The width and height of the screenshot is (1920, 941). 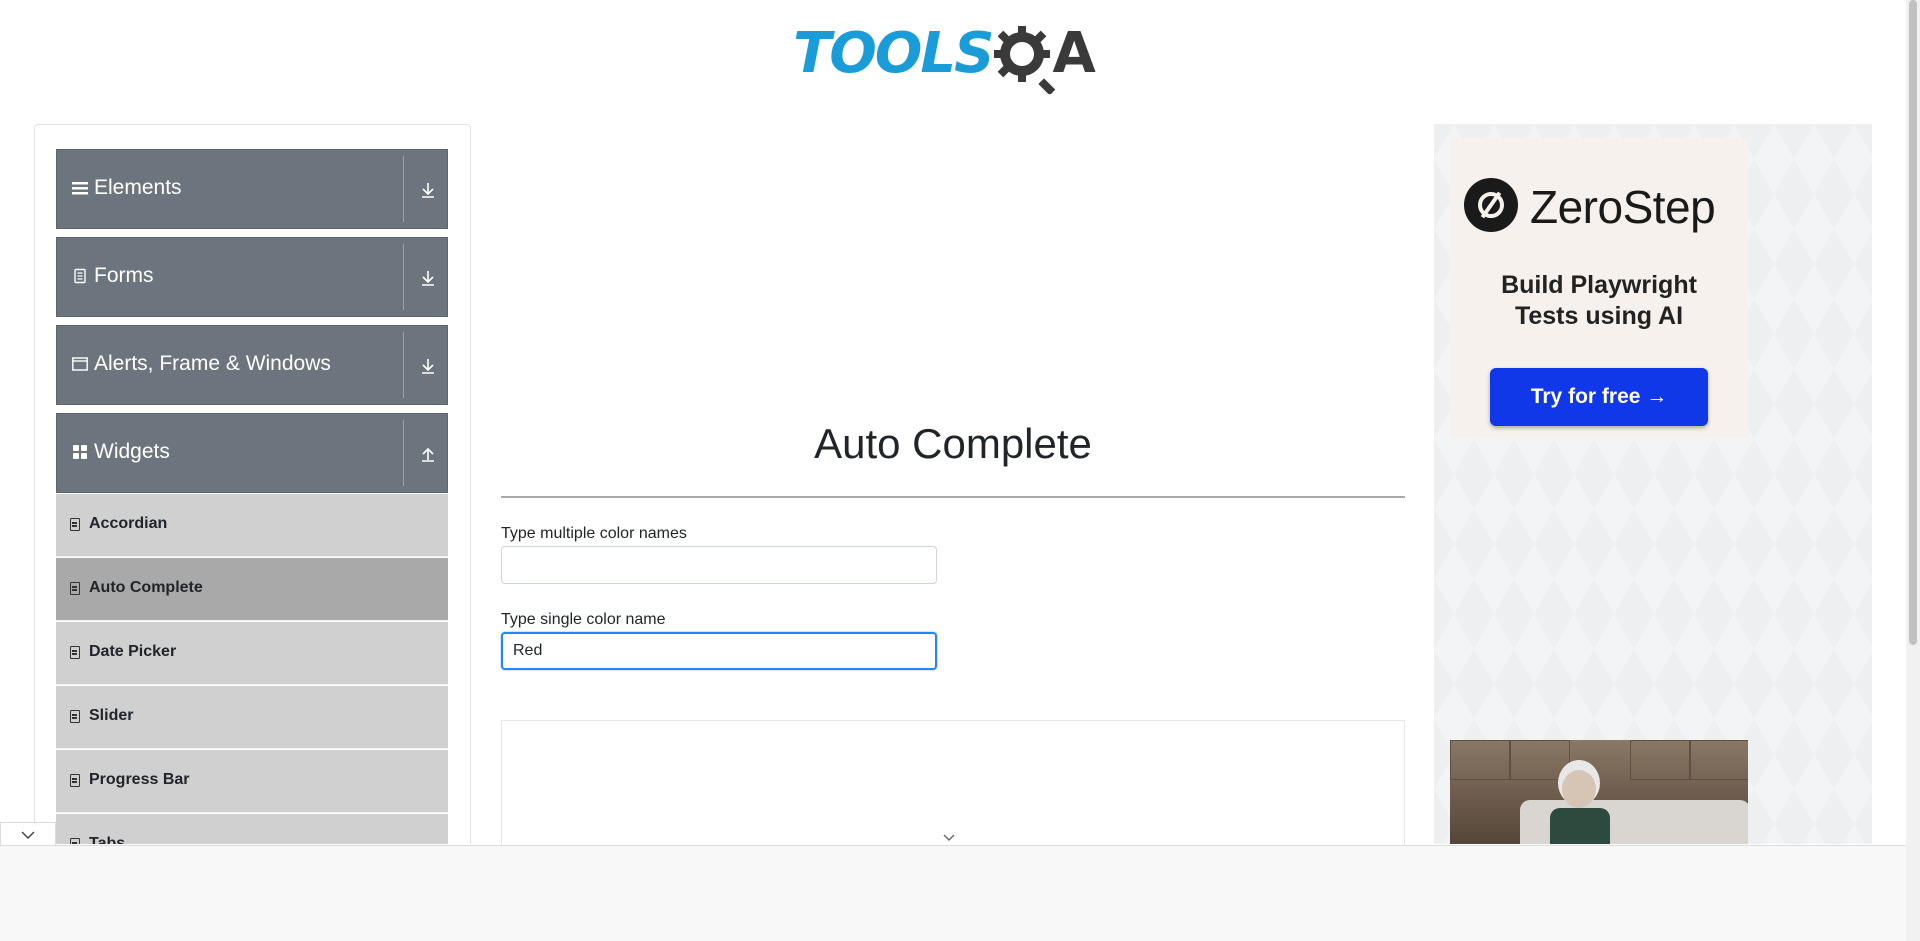 I want to click on sidebar-item-label: Auto Complete, so click(x=146, y=587).